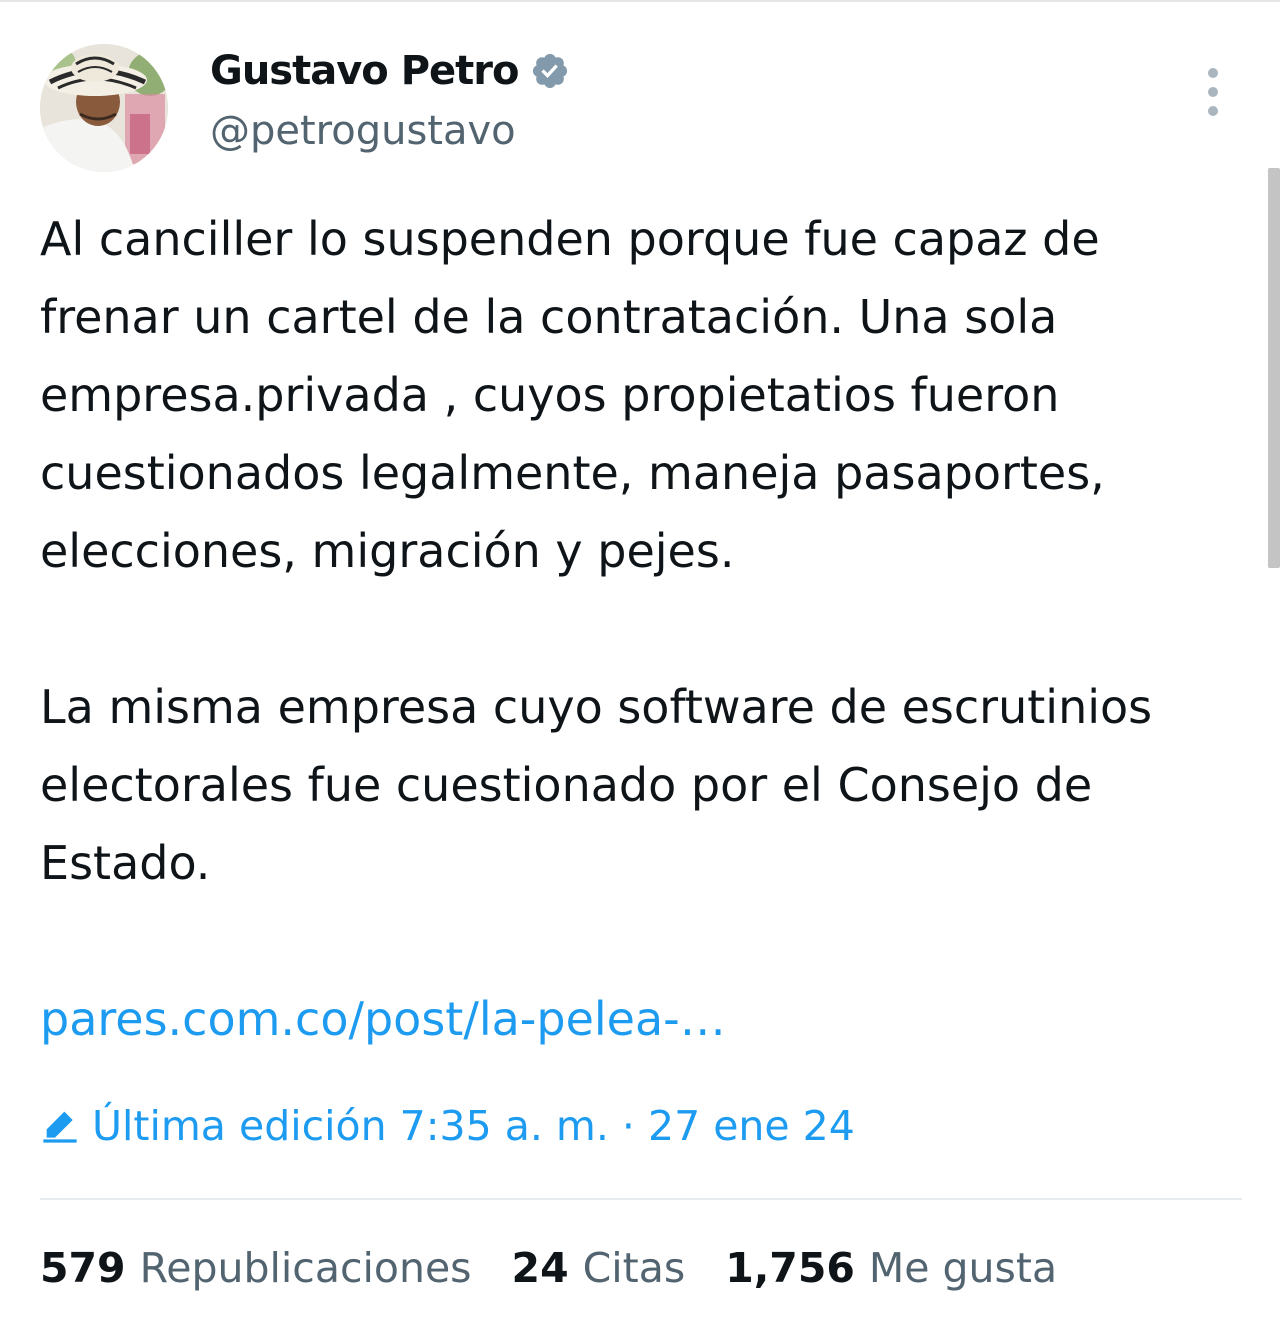 The image size is (1280, 1344). What do you see at coordinates (963, 1268) in the screenshot?
I see `likes-label: Me gusta` at bounding box center [963, 1268].